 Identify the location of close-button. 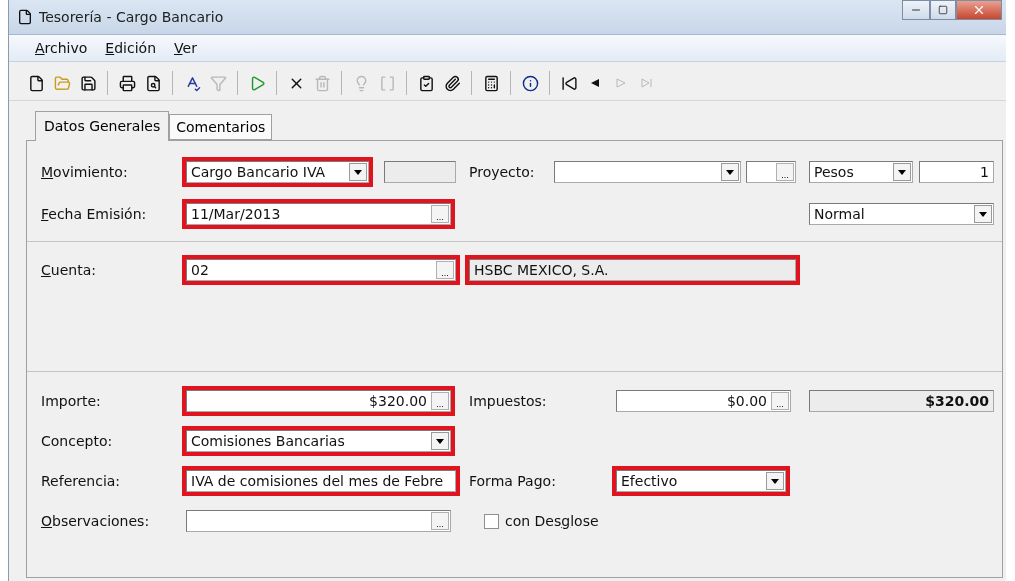
(979, 10).